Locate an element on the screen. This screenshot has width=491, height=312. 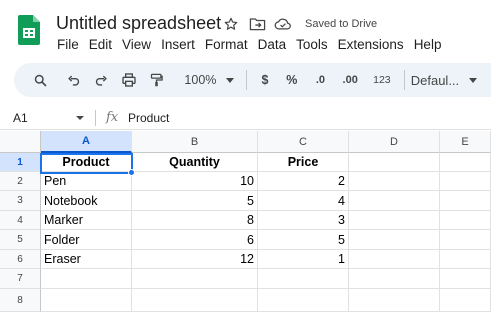
cell-b6: 12 is located at coordinates (195, 259).